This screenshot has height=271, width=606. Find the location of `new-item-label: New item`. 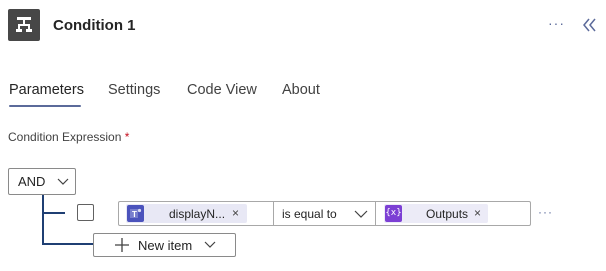

new-item-label: New item is located at coordinates (165, 245).